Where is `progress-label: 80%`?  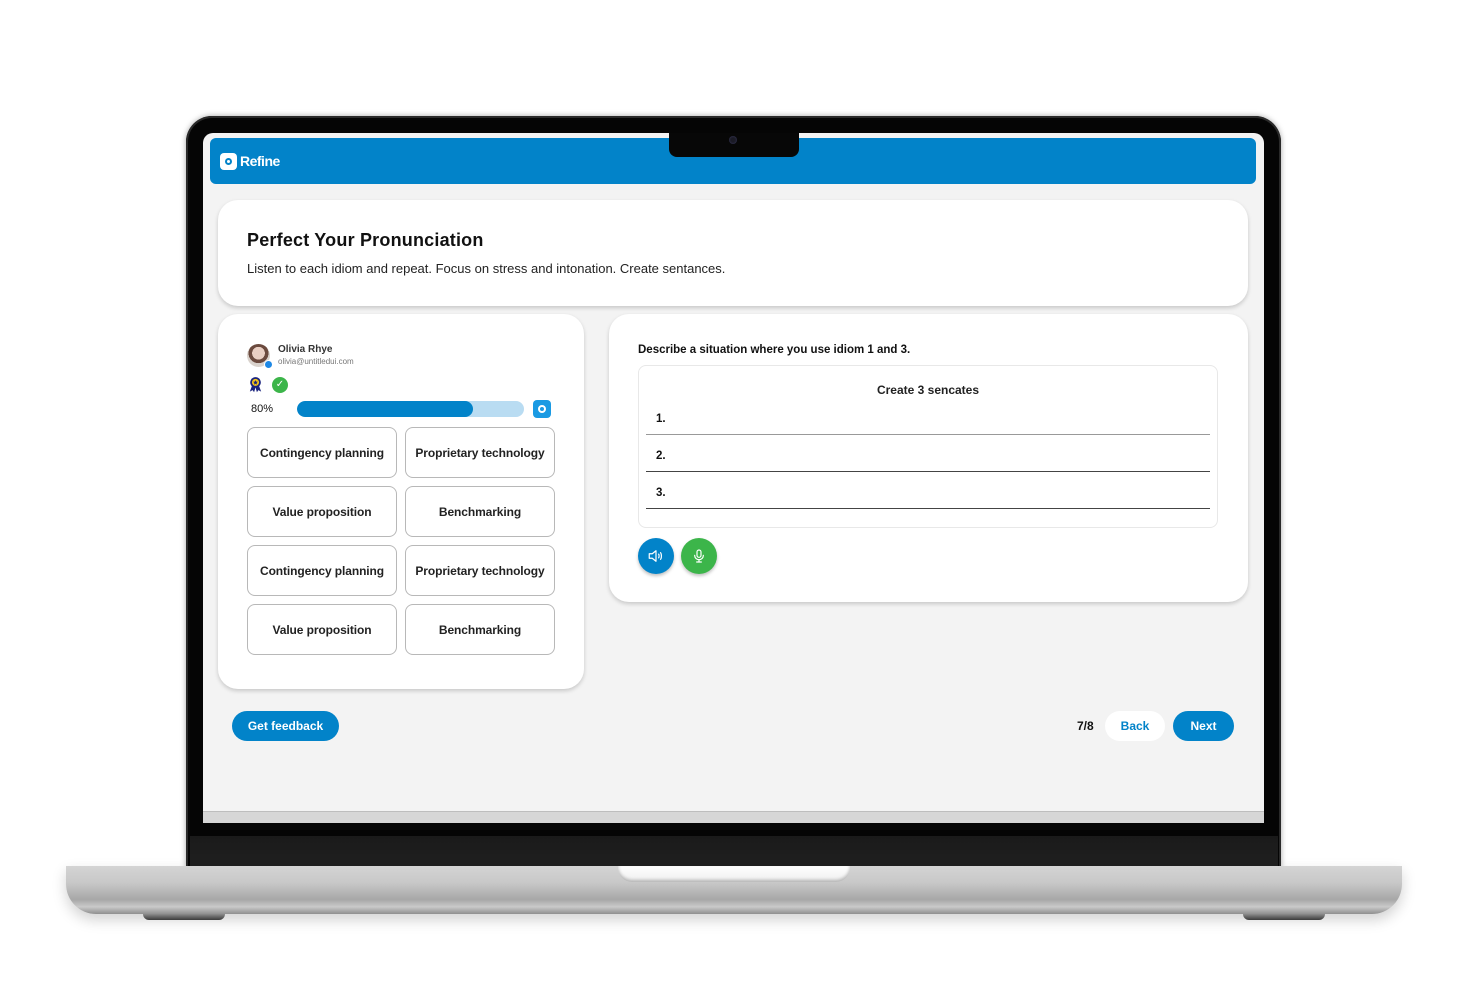 progress-label: 80% is located at coordinates (262, 409).